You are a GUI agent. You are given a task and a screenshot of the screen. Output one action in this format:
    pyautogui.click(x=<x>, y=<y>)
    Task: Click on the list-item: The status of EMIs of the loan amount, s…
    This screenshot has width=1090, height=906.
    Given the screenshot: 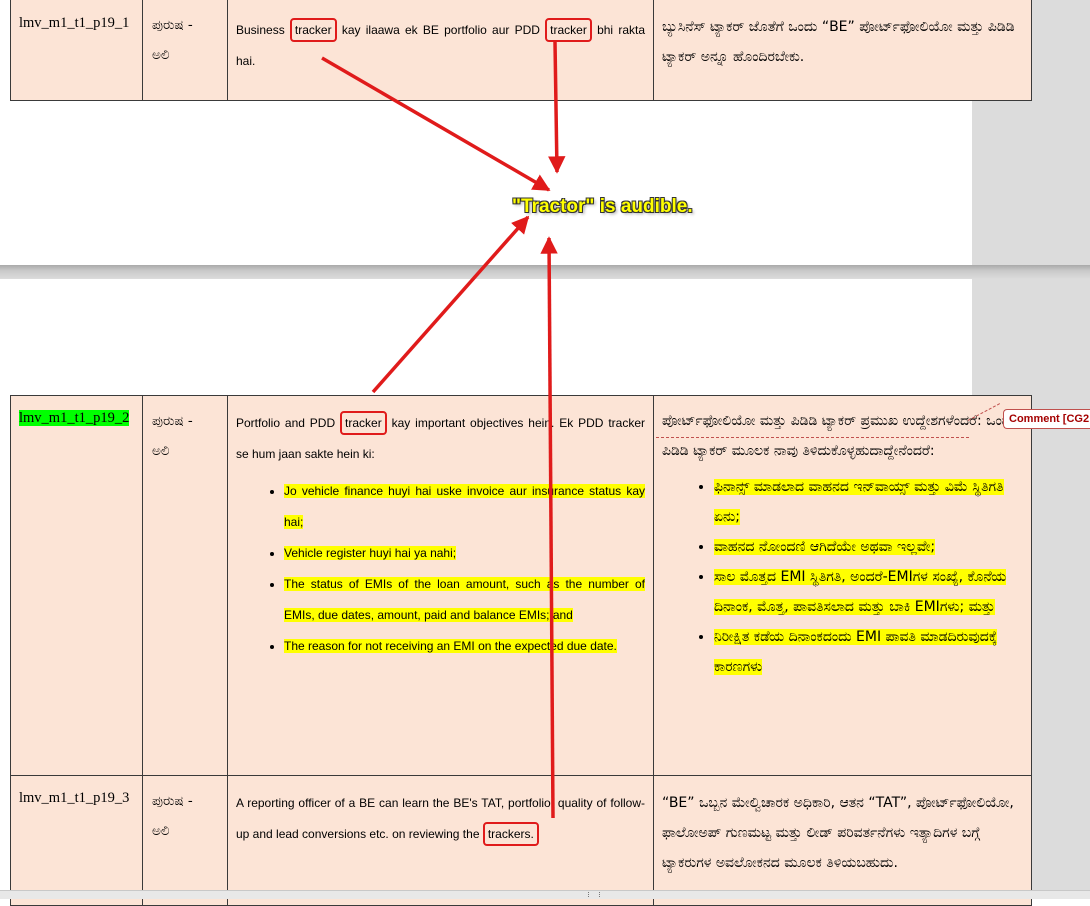 What is the action you would take?
    pyautogui.click(x=464, y=600)
    